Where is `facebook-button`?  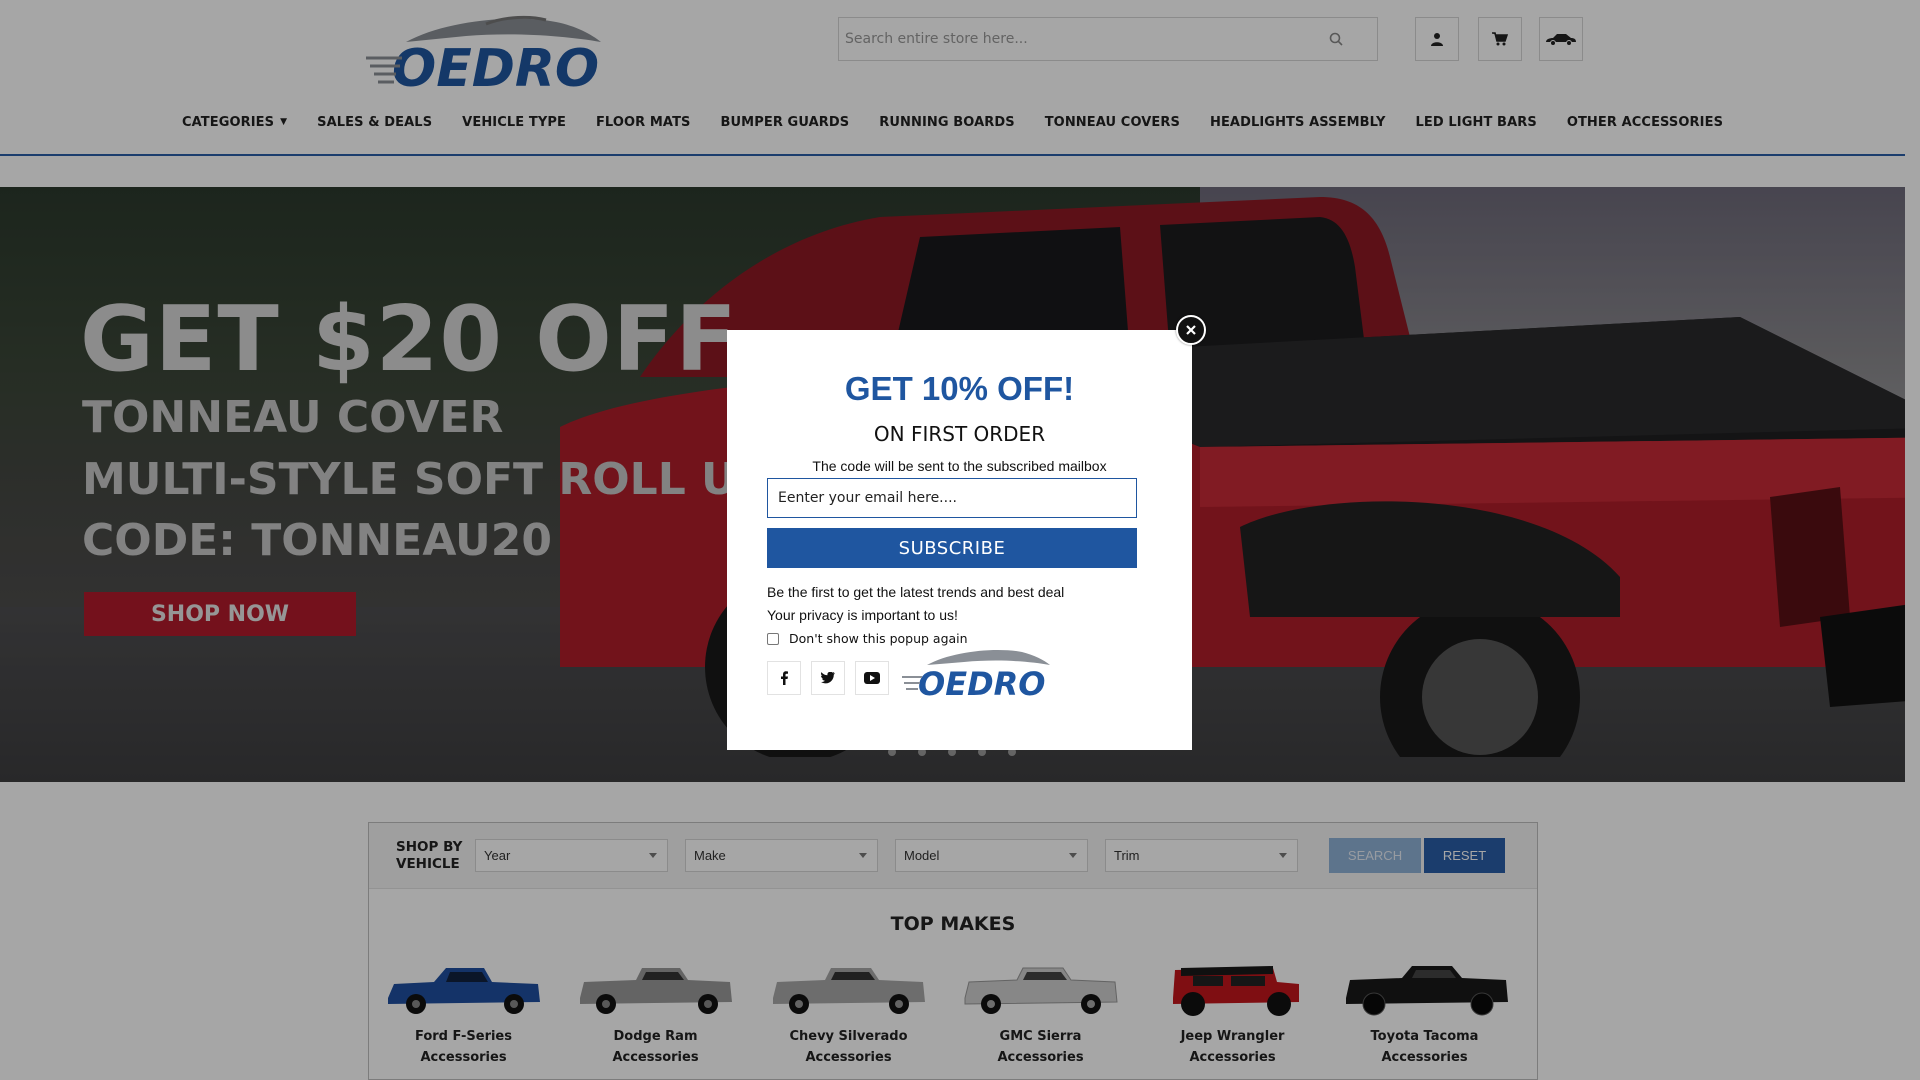
facebook-button is located at coordinates (784, 678).